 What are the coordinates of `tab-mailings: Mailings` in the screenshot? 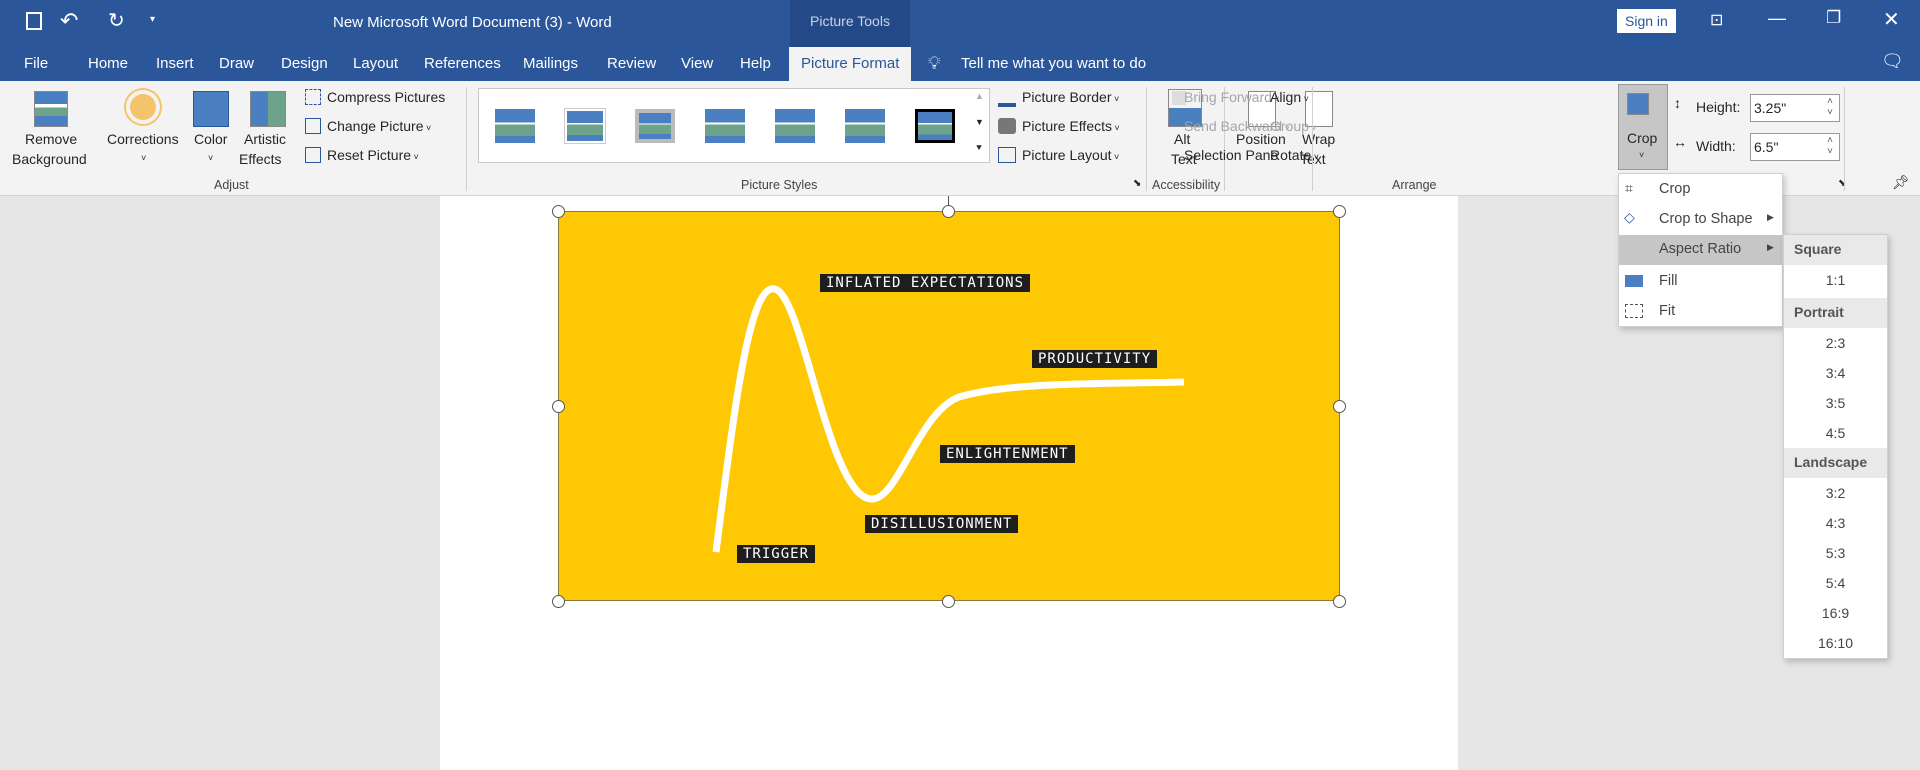 It's located at (550, 63).